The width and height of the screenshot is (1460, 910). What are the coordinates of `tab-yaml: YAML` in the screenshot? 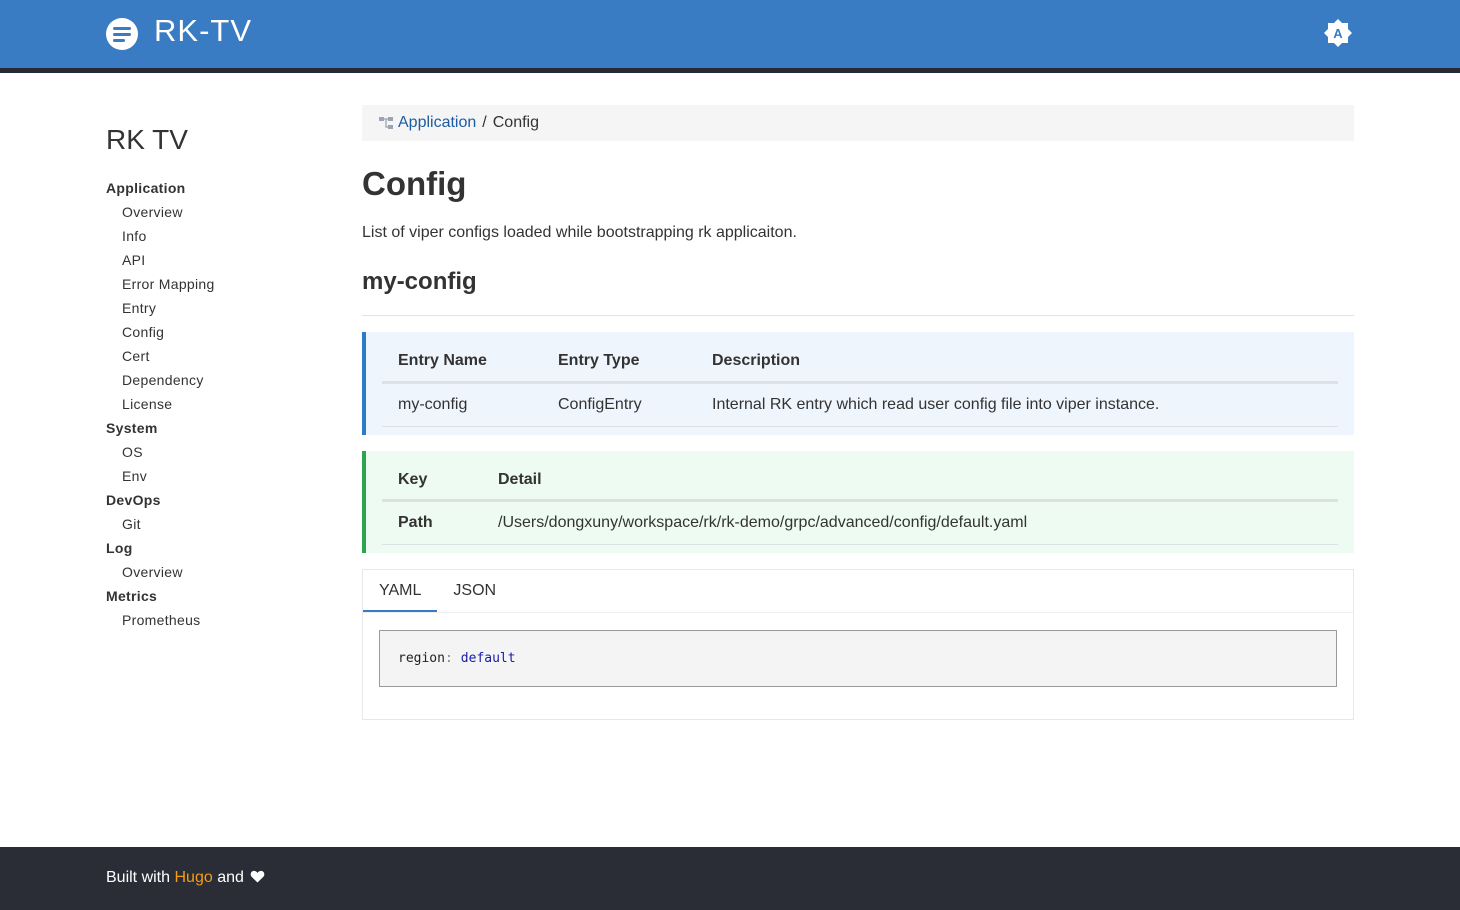 It's located at (400, 591).